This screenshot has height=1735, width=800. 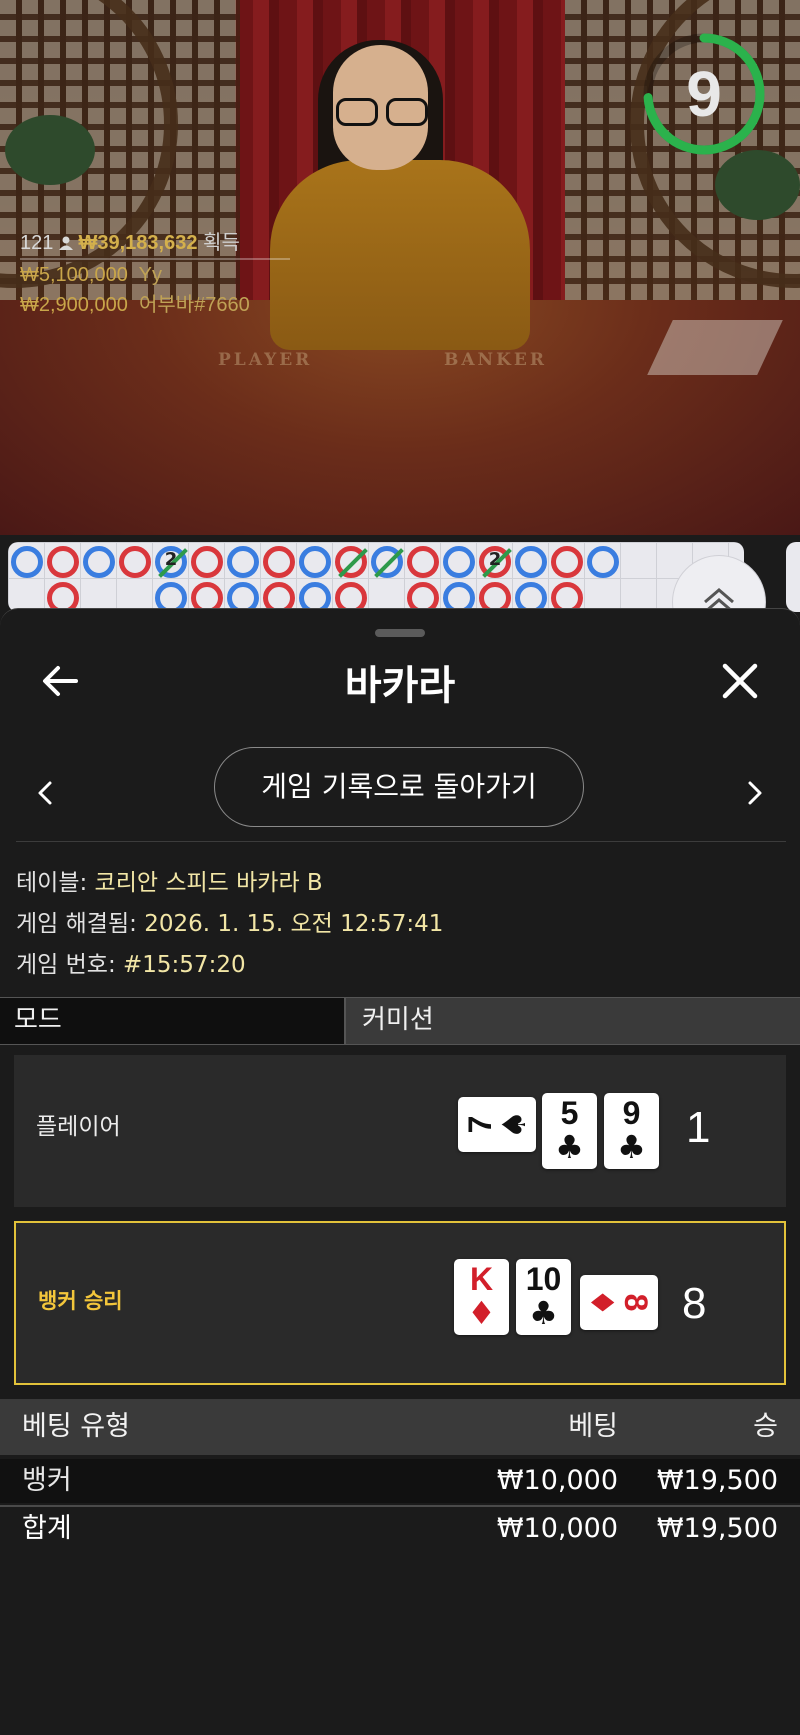 I want to click on winner-user: 어부바#7660, so click(x=194, y=305).